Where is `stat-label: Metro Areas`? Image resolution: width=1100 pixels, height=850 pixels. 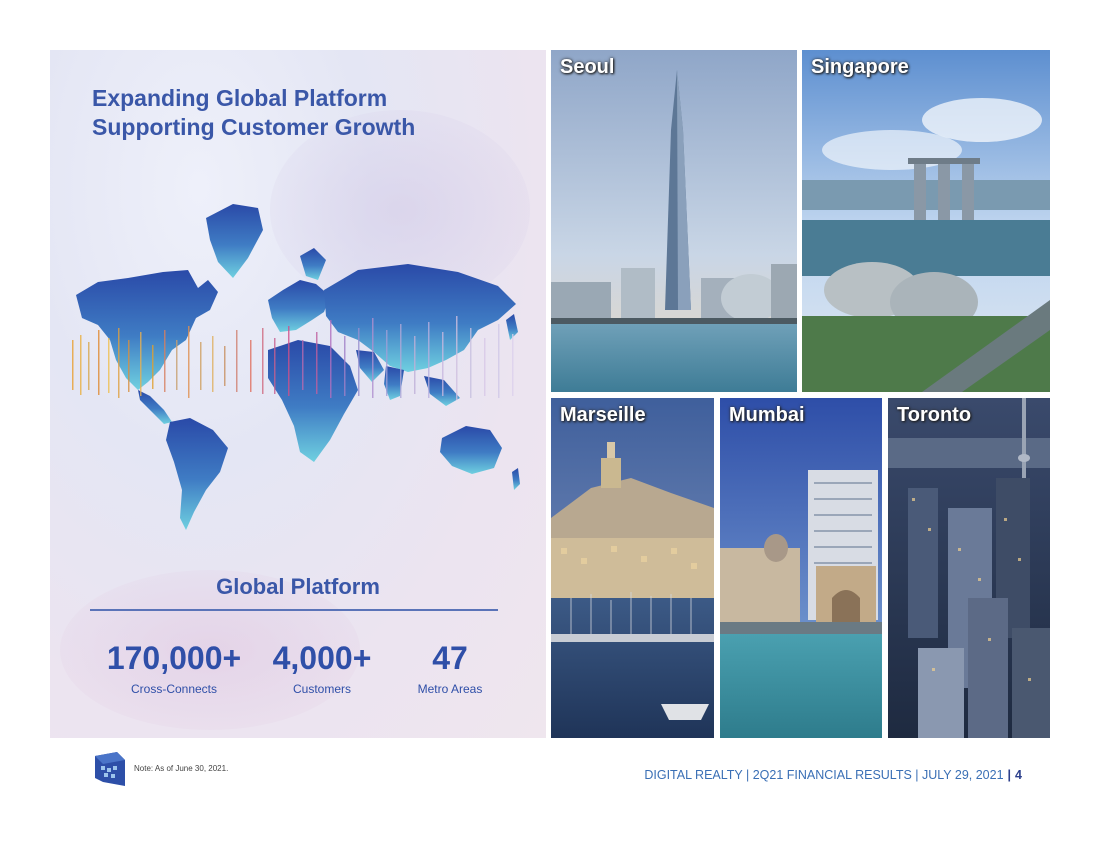
stat-label: Metro Areas is located at coordinates (450, 689).